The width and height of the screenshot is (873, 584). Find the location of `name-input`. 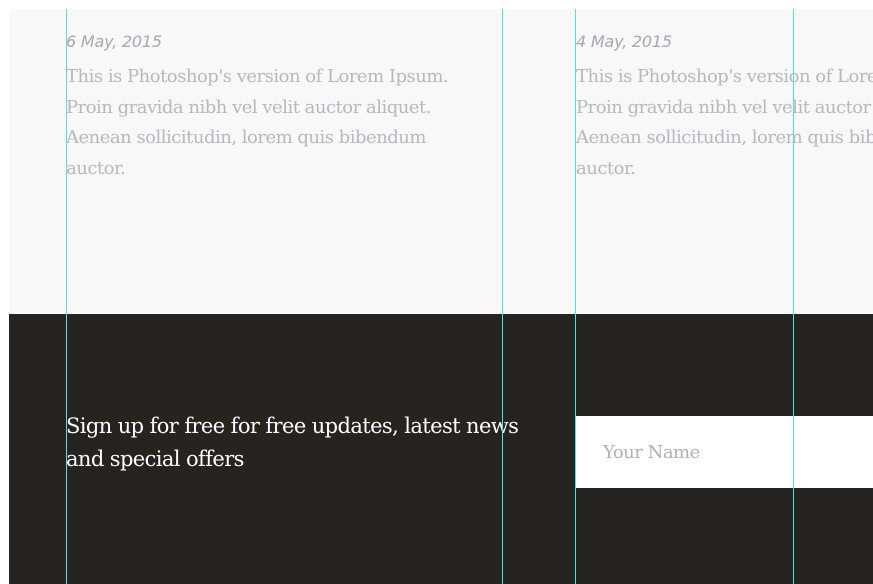

name-input is located at coordinates (724, 452).